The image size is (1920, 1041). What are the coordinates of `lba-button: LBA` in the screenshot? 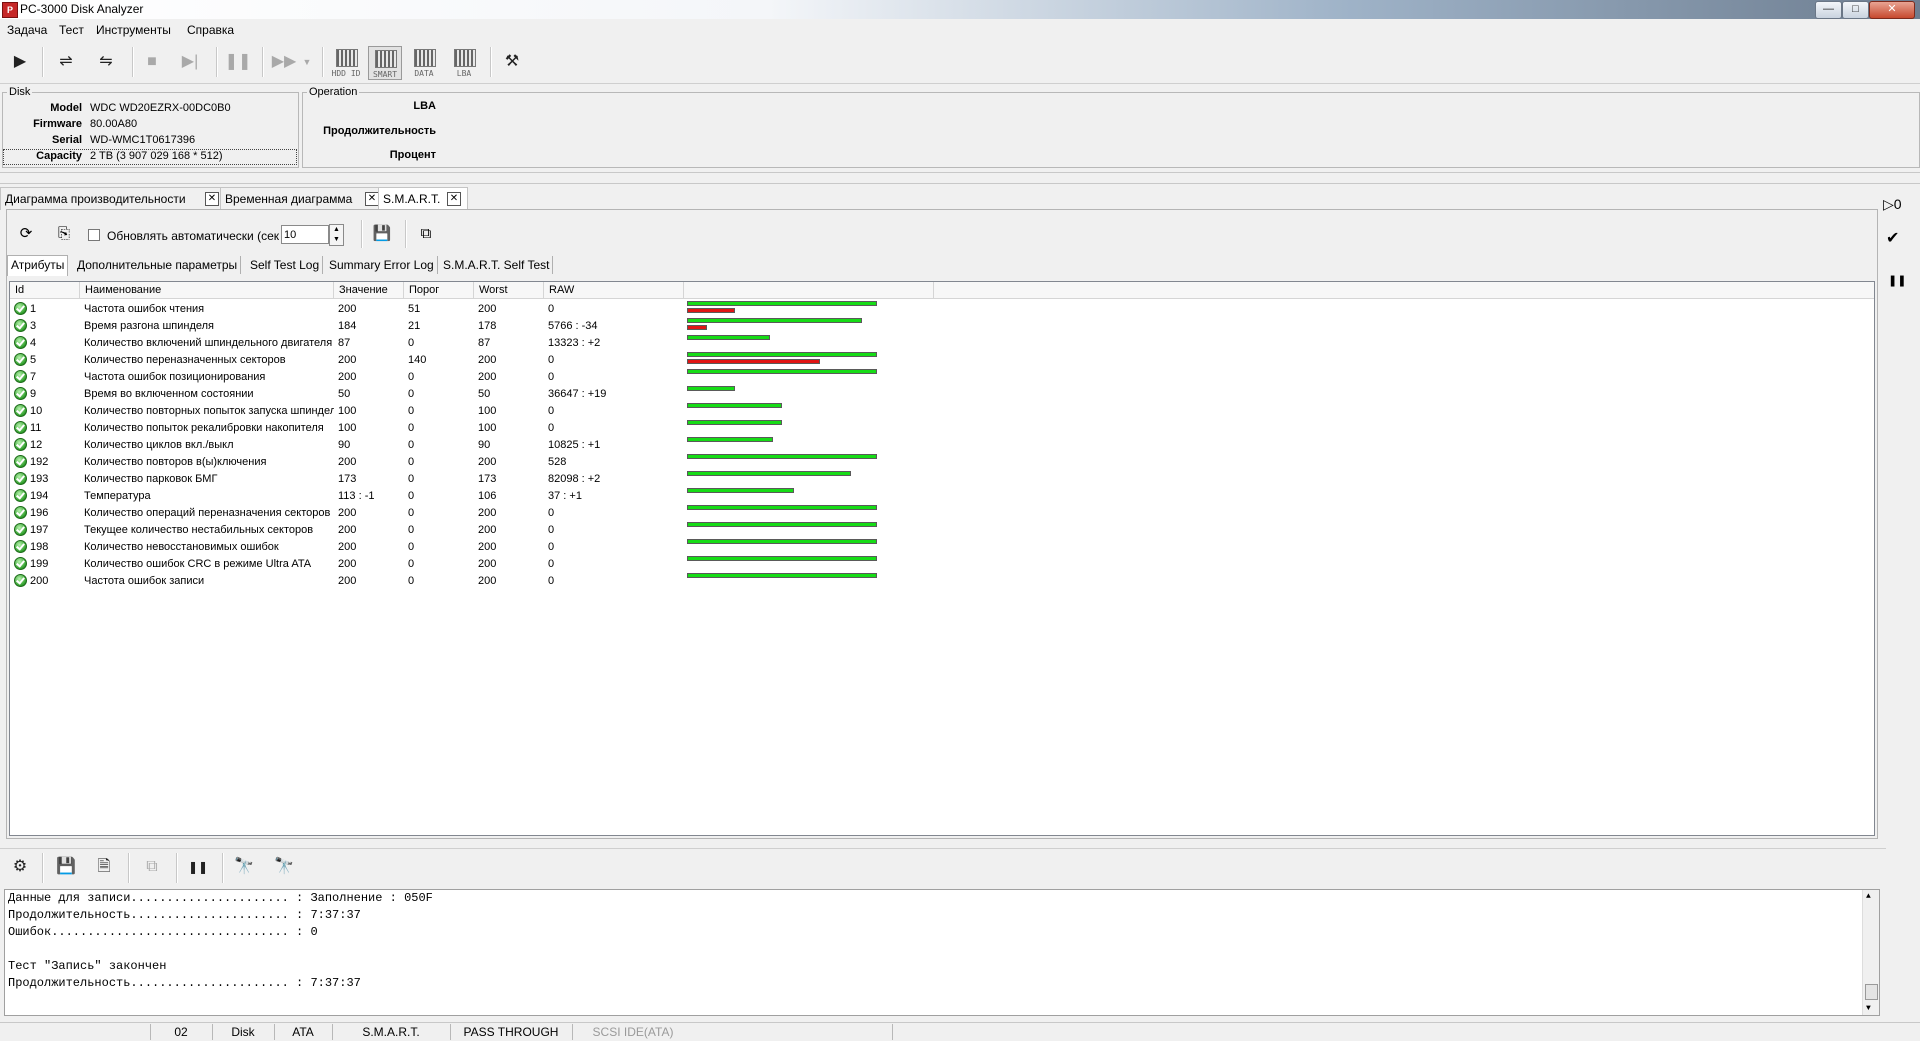 It's located at (464, 62).